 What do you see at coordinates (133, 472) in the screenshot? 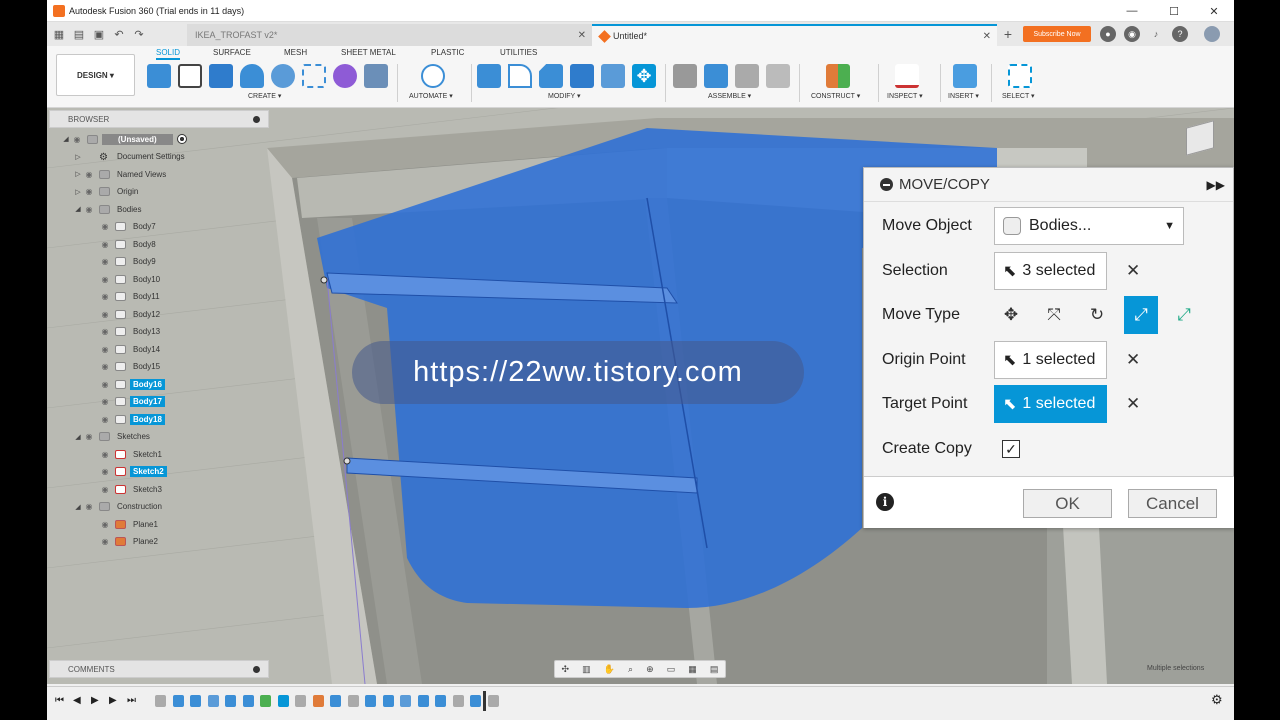
I see `browser-row: ◉ Sketch2` at bounding box center [133, 472].